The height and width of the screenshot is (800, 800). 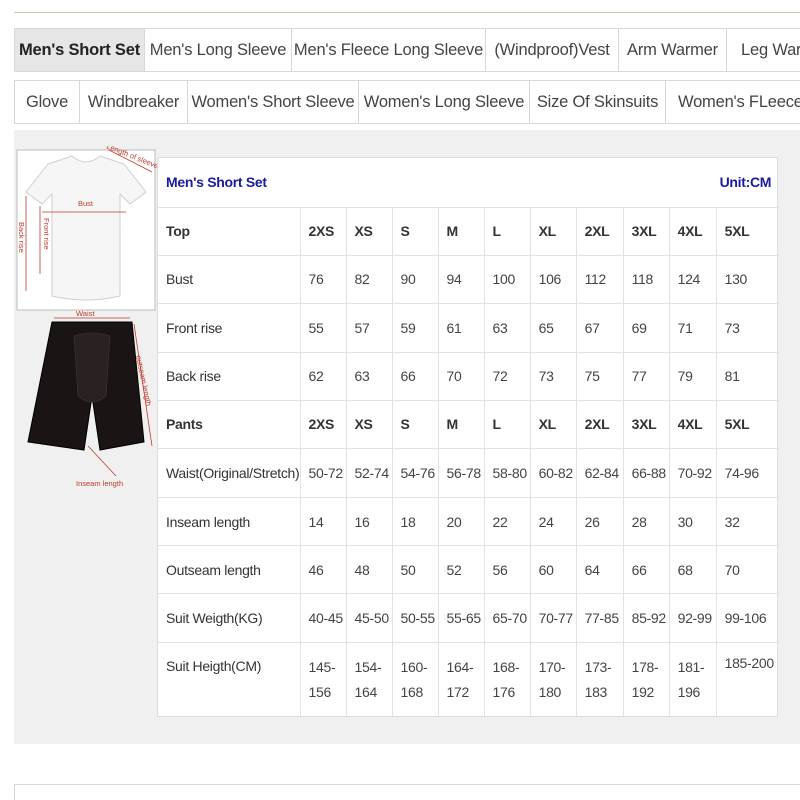 What do you see at coordinates (599, 376) in the screenshot?
I see `table-cell: 75` at bounding box center [599, 376].